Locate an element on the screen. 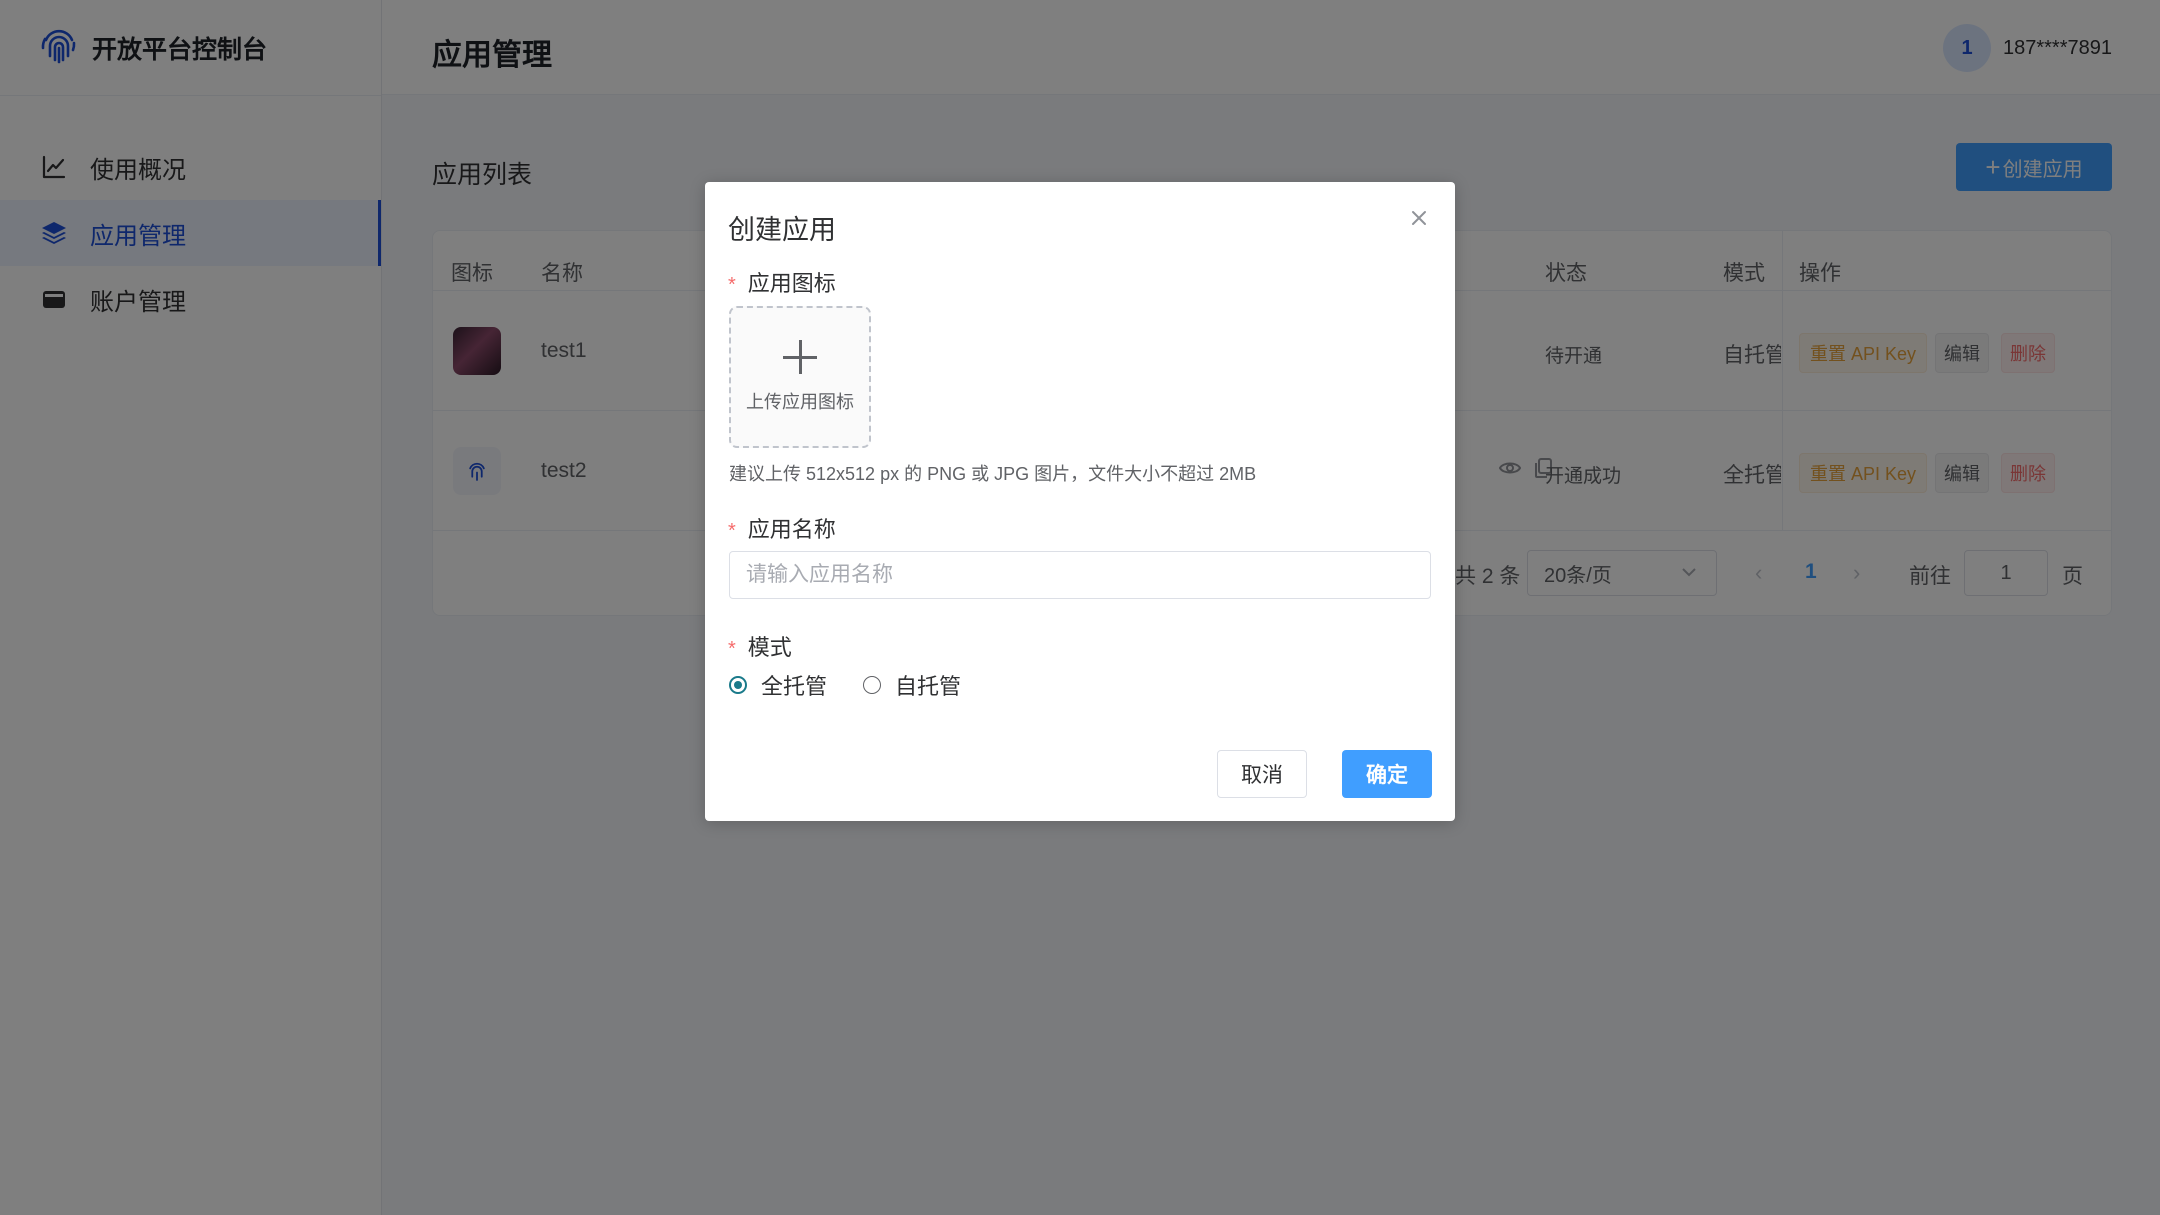  upload-text: 上传应用图标 is located at coordinates (800, 402).